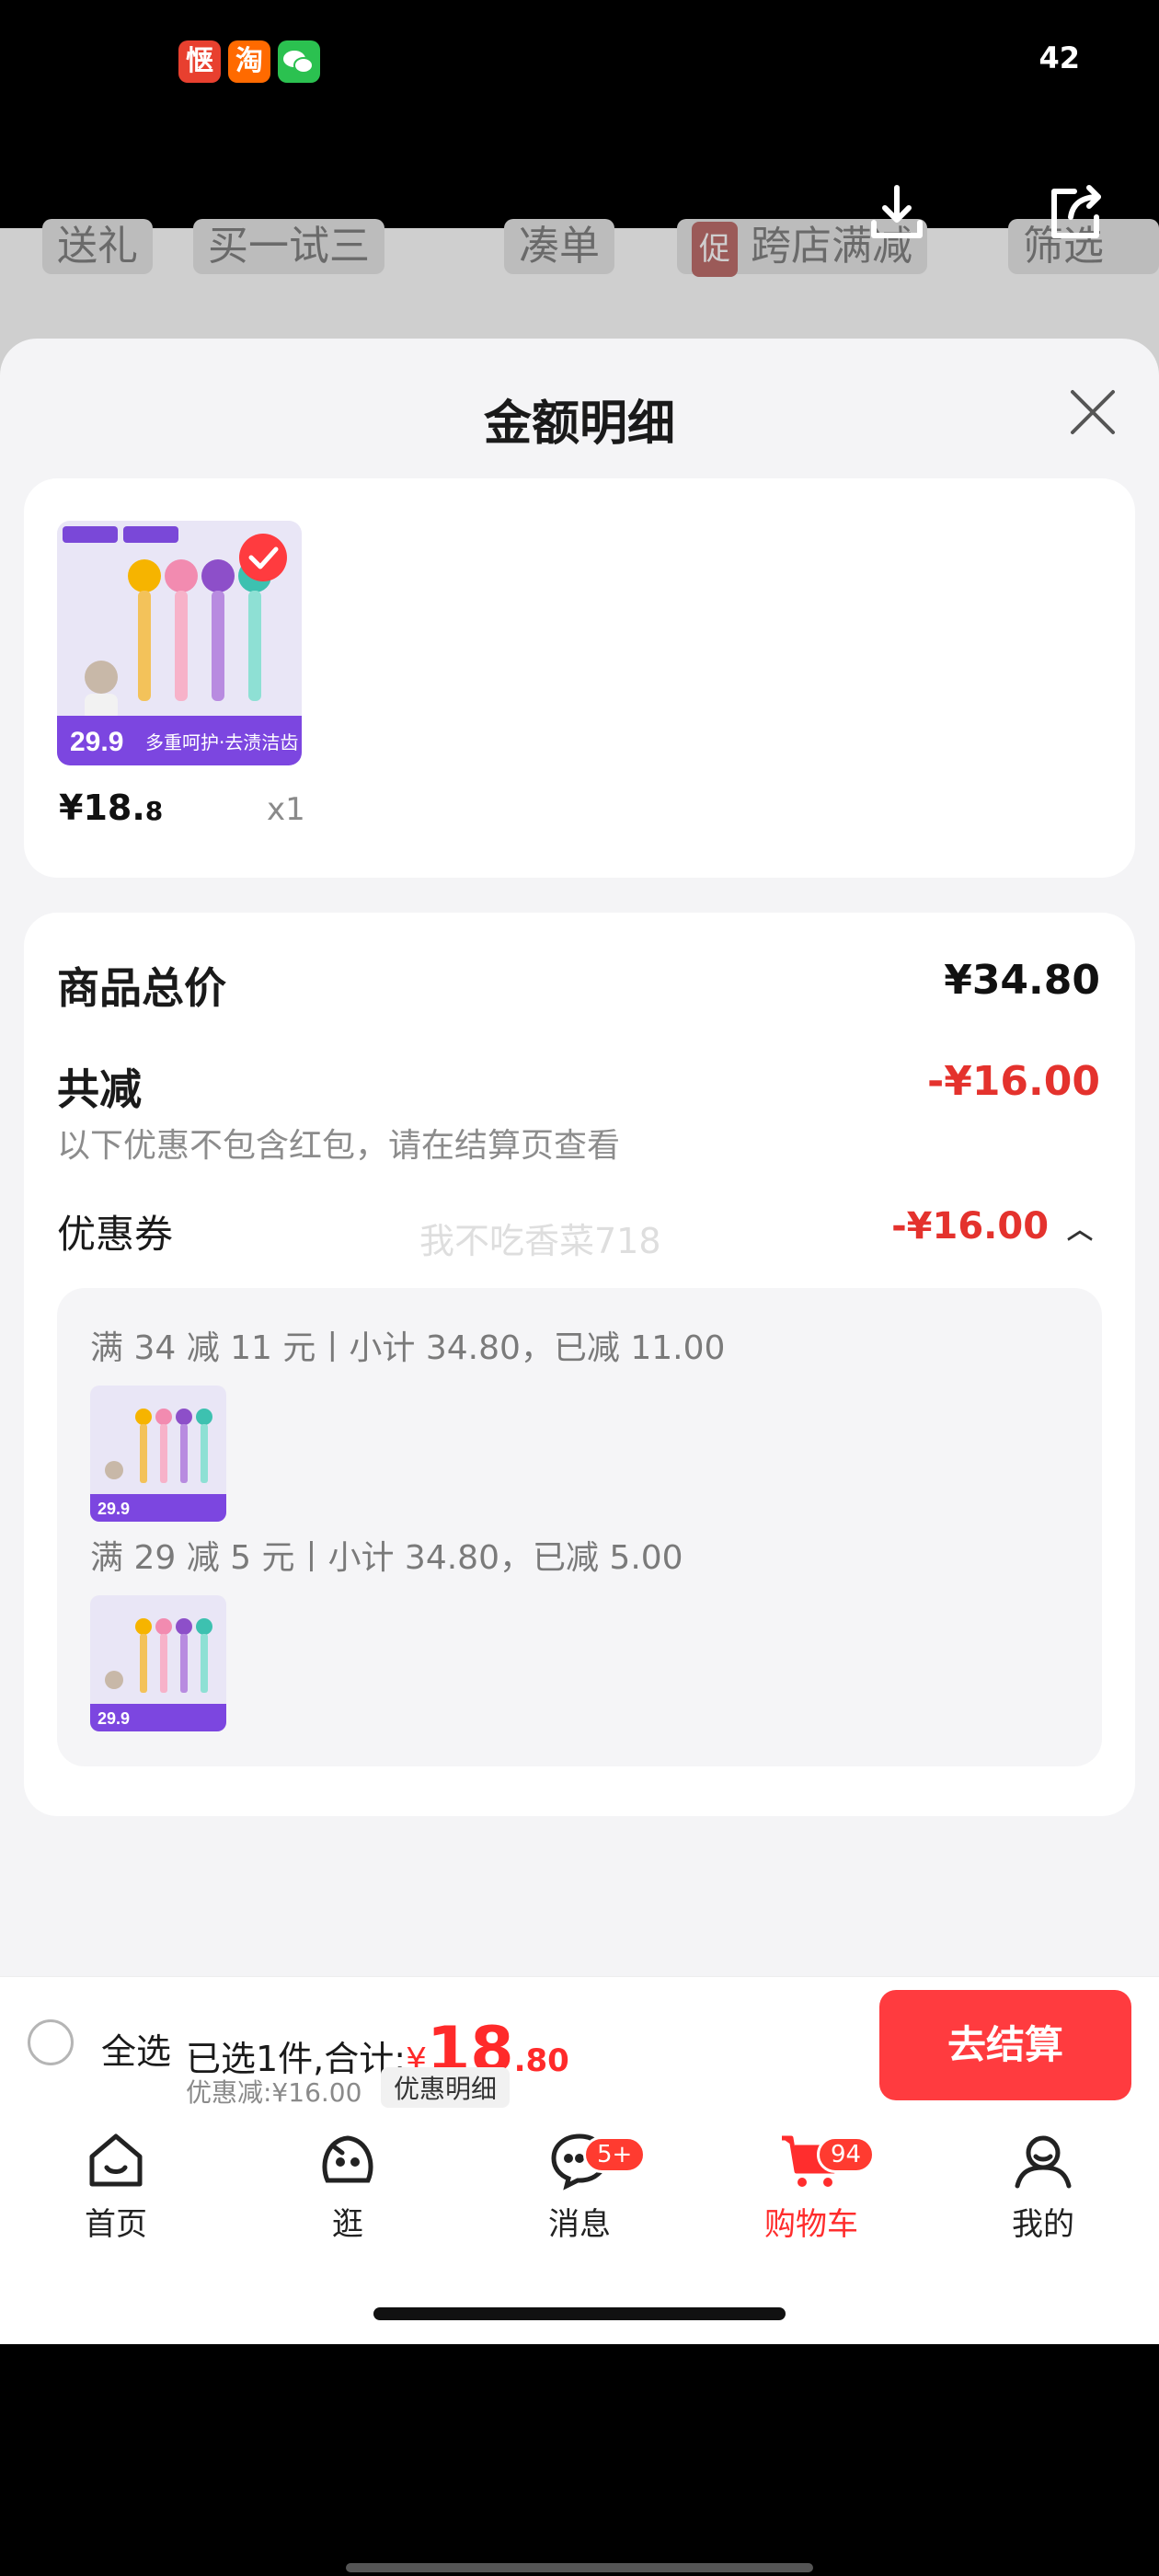 The image size is (1159, 2576). I want to click on status-time: 42, so click(1059, 57).